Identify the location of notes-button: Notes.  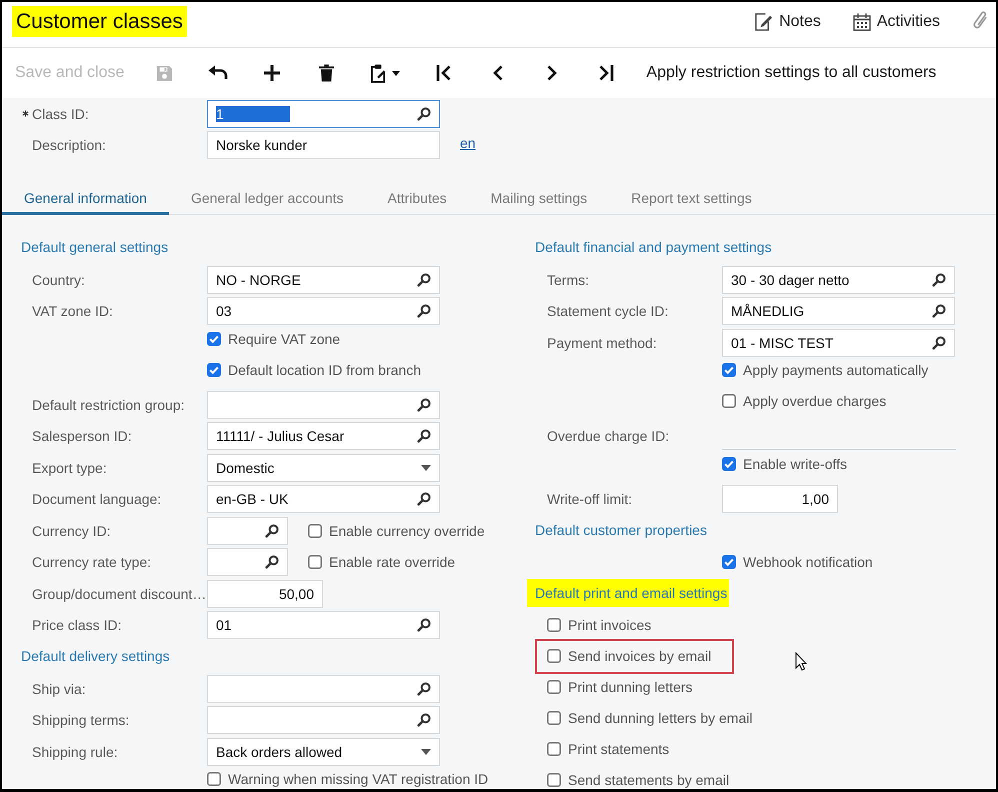
(787, 21).